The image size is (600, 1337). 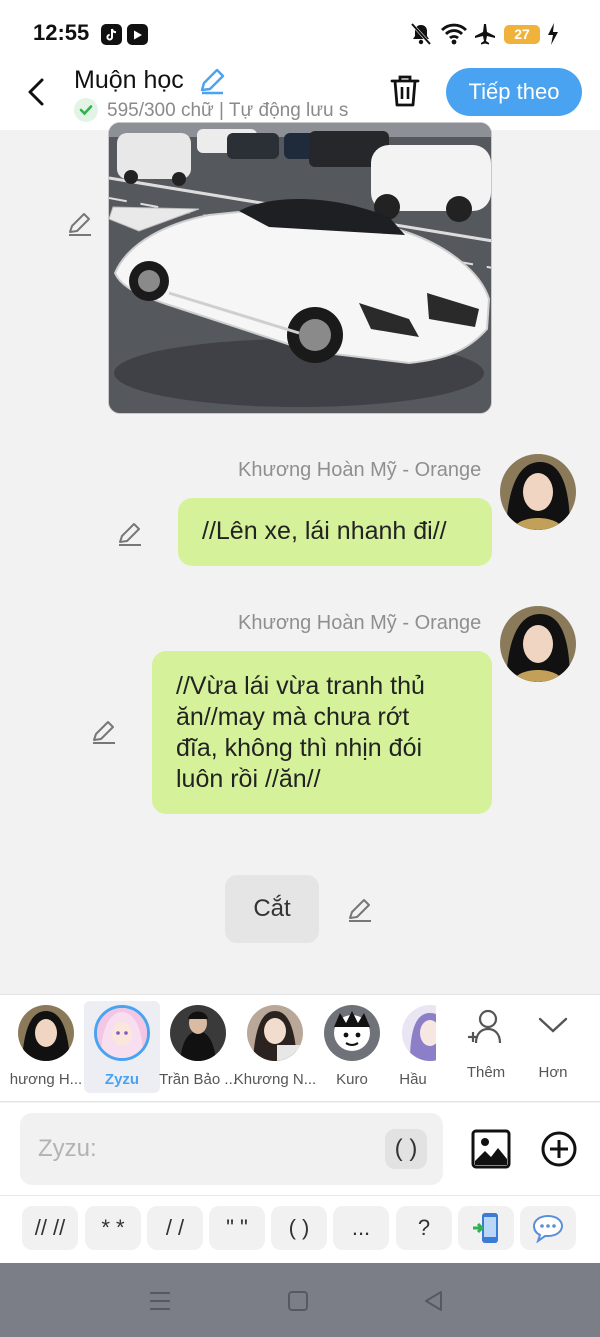 I want to click on add-character-label: Thêm, so click(x=486, y=1072).